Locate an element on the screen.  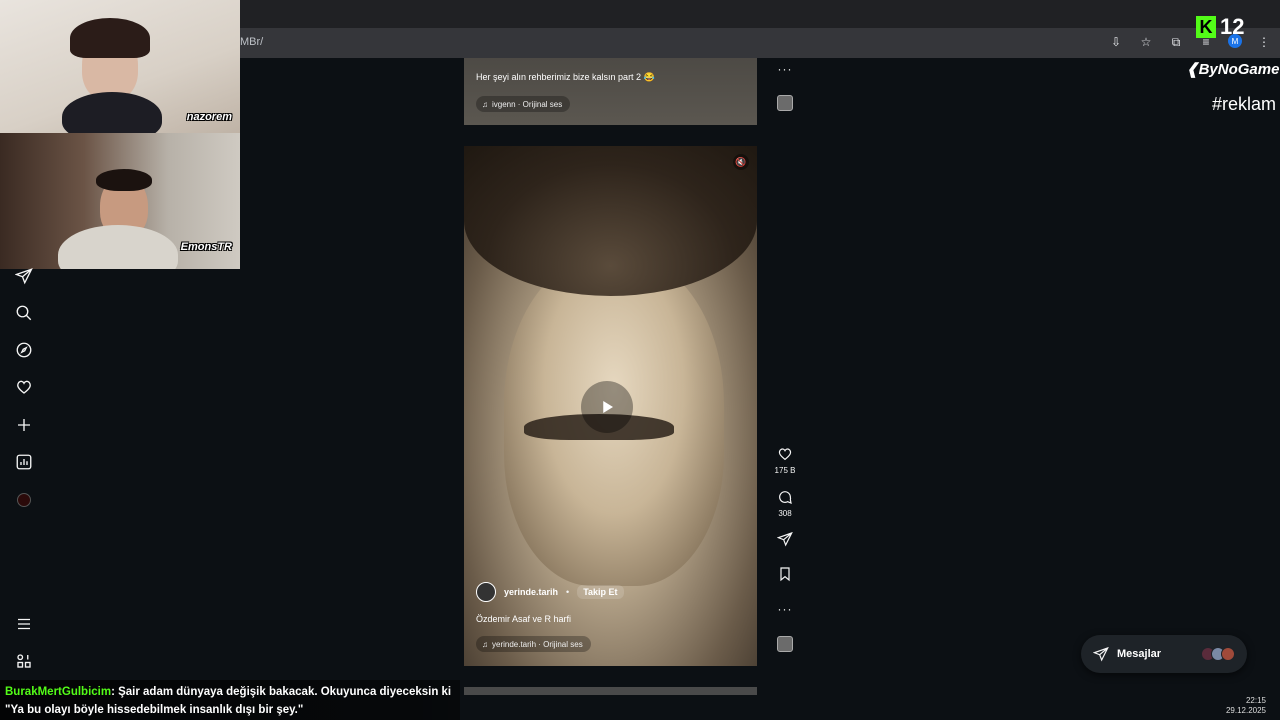
browser-toolbar: ⇩ ☆ ⧉ ≡ M ⋮ is located at coordinates (1190, 42).